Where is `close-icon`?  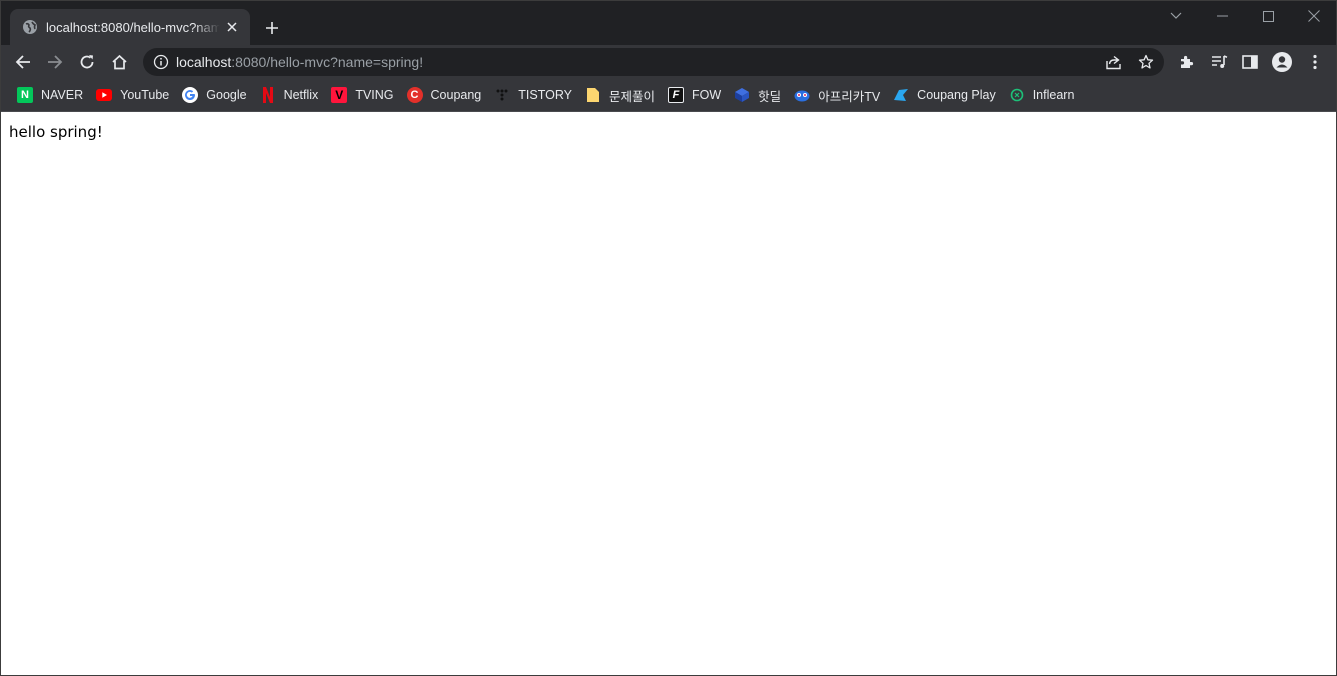
close-icon is located at coordinates (1314, 16).